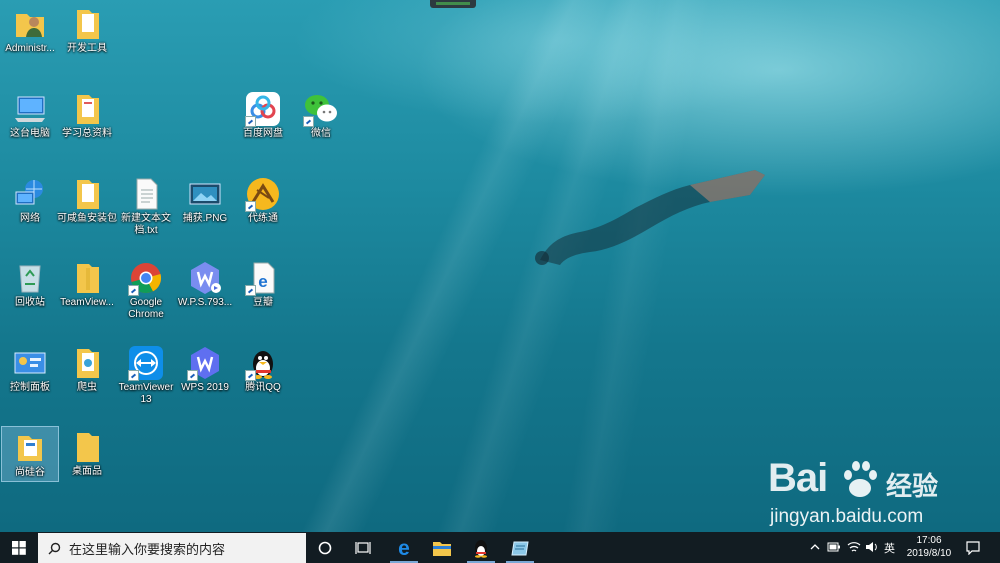  I want to click on desktop-icon-recycle-bin: 回收站, so click(30, 285).